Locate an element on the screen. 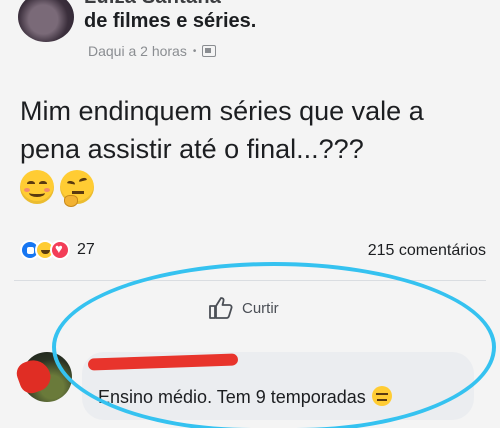 The width and height of the screenshot is (500, 428). comment-body: Ensino médio. Tem 9 temporadas is located at coordinates (232, 397).